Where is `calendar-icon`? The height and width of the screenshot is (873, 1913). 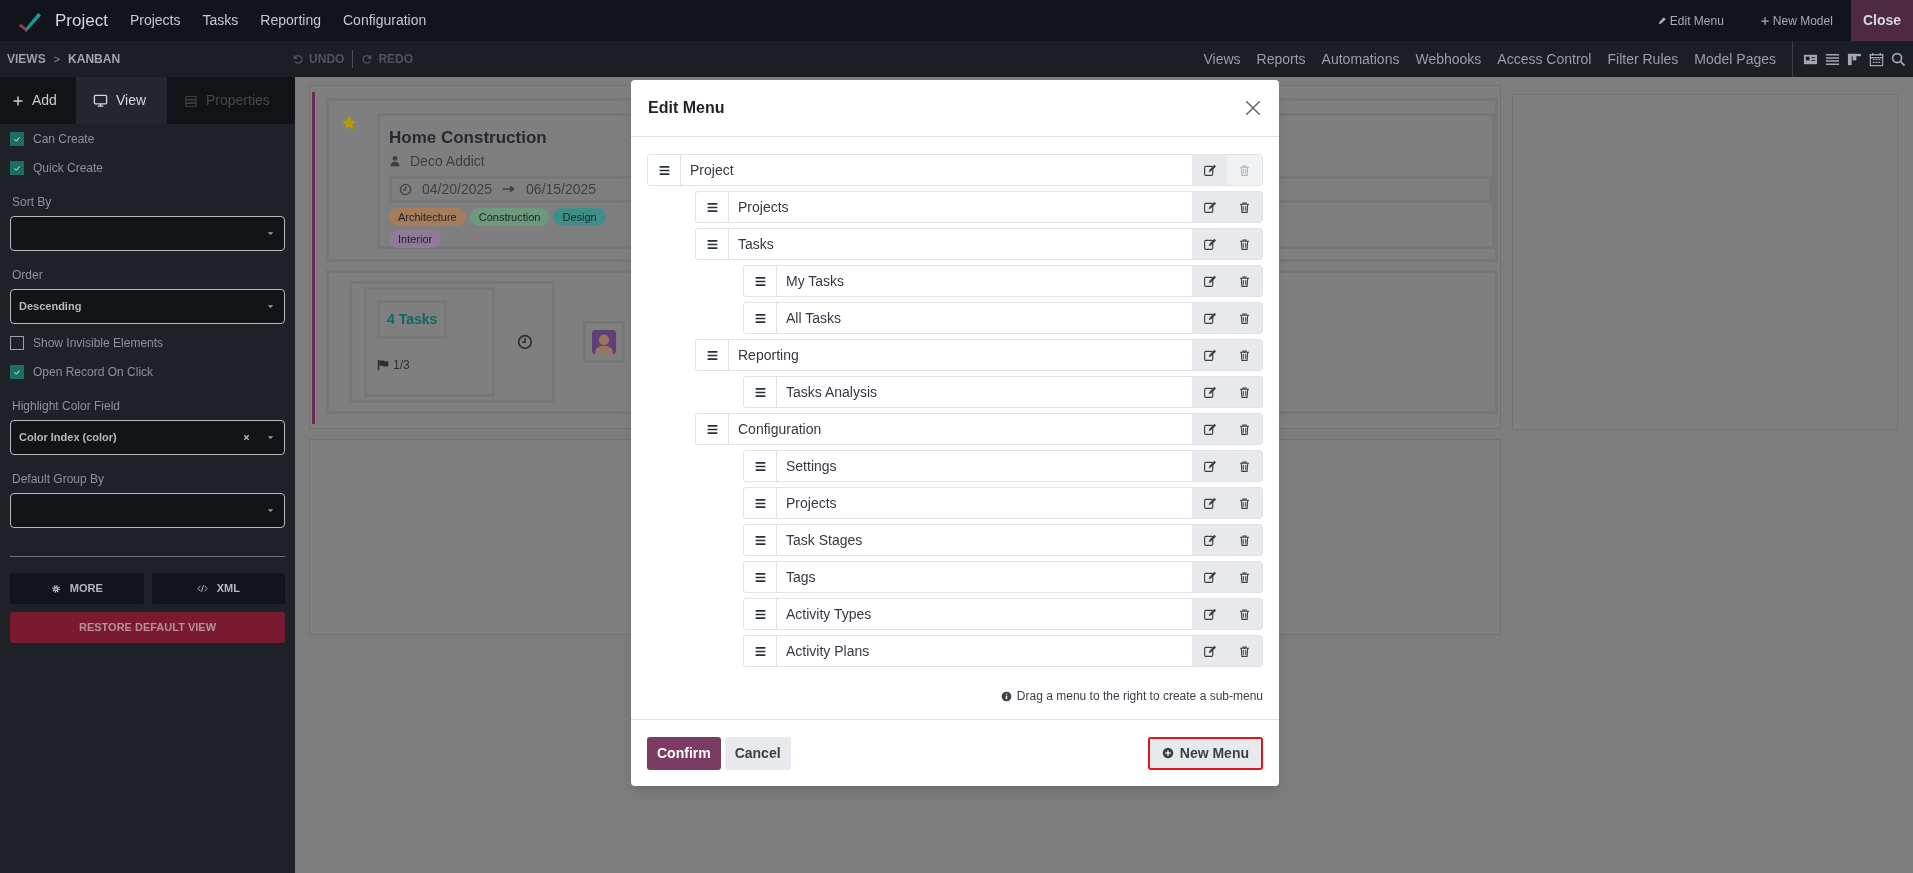
calendar-icon is located at coordinates (1876, 59).